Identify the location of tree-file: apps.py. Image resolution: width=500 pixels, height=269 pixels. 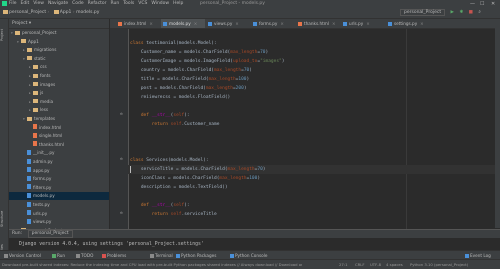
(59, 171).